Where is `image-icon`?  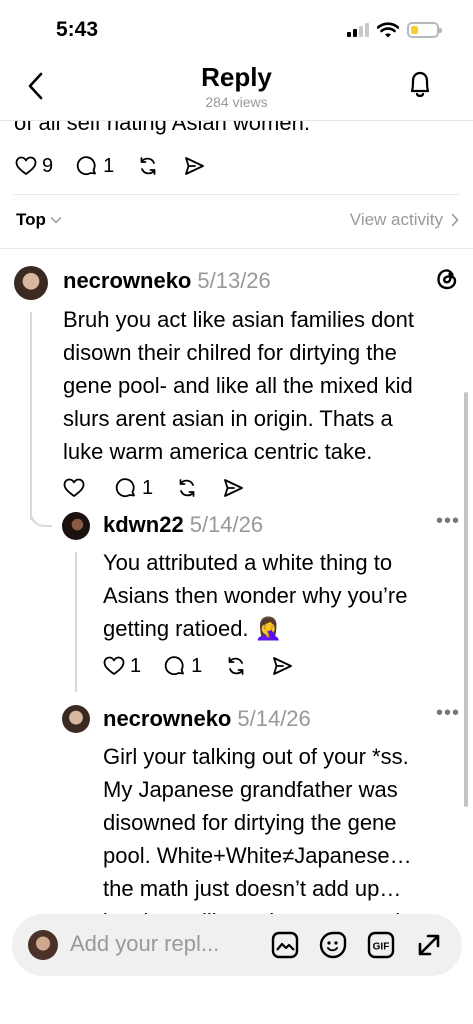
image-icon is located at coordinates (285, 945).